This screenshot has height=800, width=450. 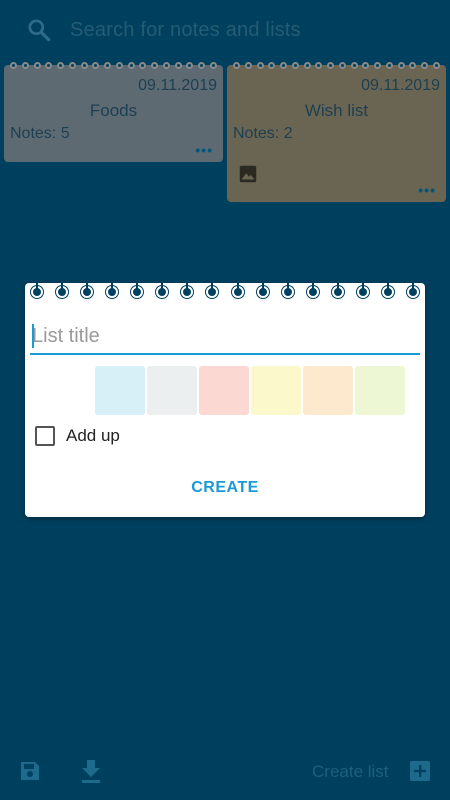 What do you see at coordinates (91, 771) in the screenshot?
I see `download-icon` at bounding box center [91, 771].